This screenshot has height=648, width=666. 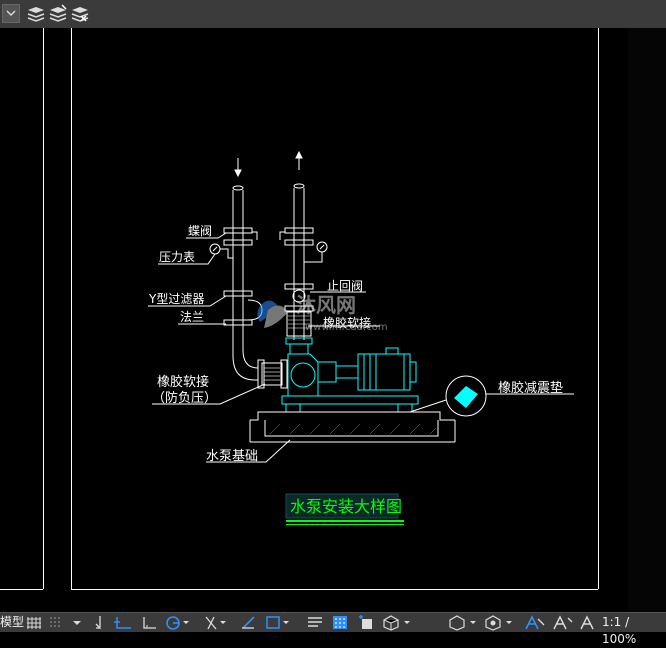 What do you see at coordinates (333, 14) in the screenshot?
I see `layer-toolbar` at bounding box center [333, 14].